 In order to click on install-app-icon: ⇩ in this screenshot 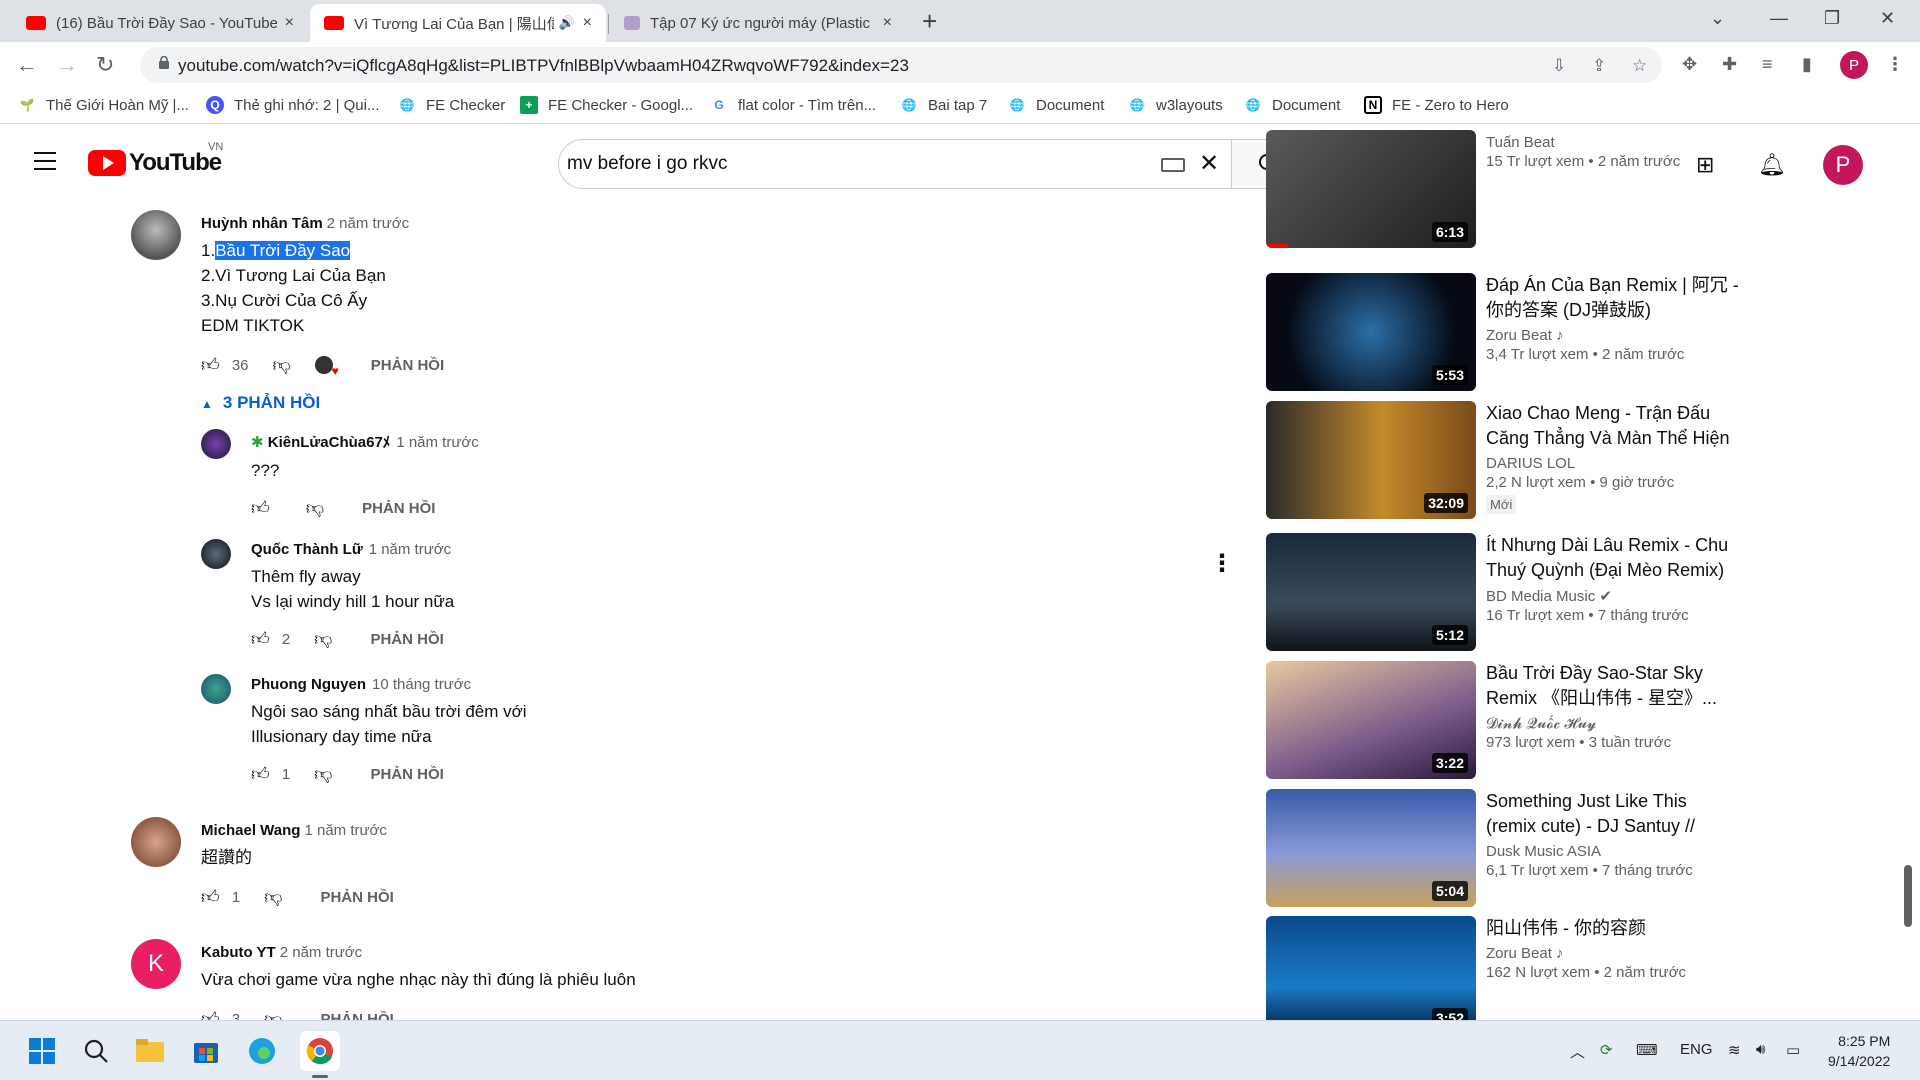, I will do `click(1559, 66)`.